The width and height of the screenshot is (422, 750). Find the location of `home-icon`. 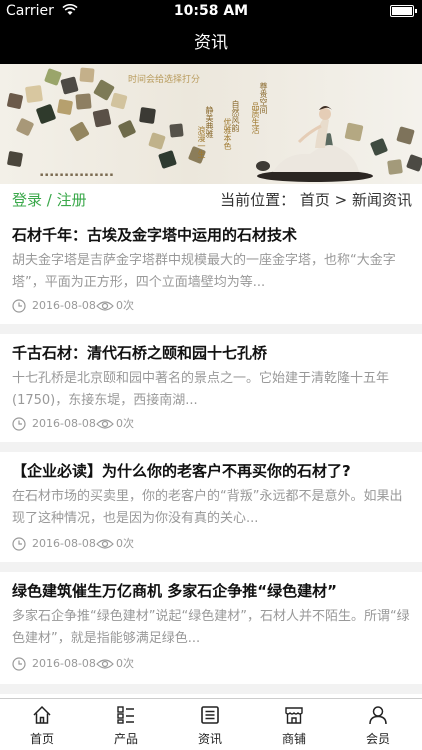

home-icon is located at coordinates (42, 714).